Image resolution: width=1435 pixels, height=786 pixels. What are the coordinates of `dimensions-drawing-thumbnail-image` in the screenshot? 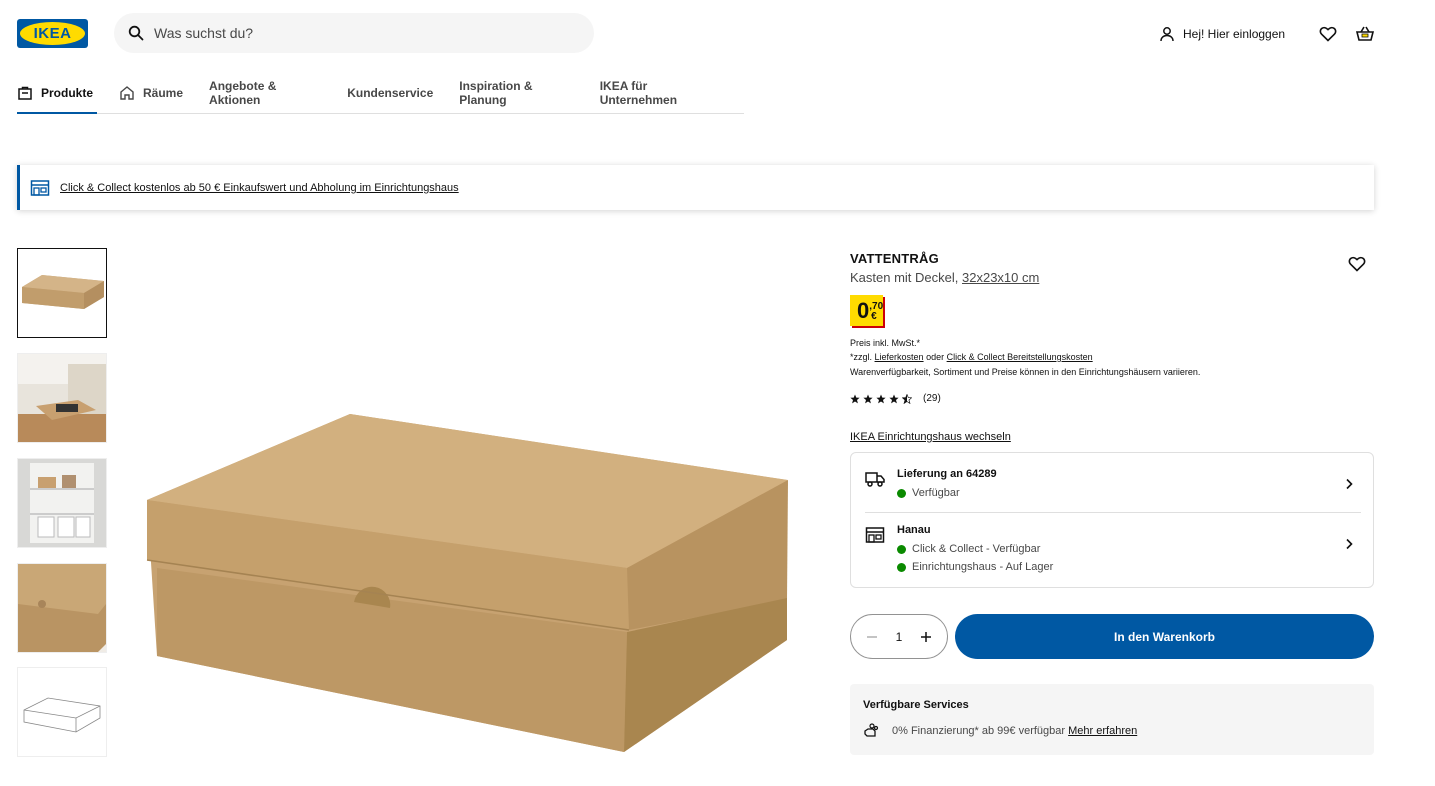 It's located at (62, 712).